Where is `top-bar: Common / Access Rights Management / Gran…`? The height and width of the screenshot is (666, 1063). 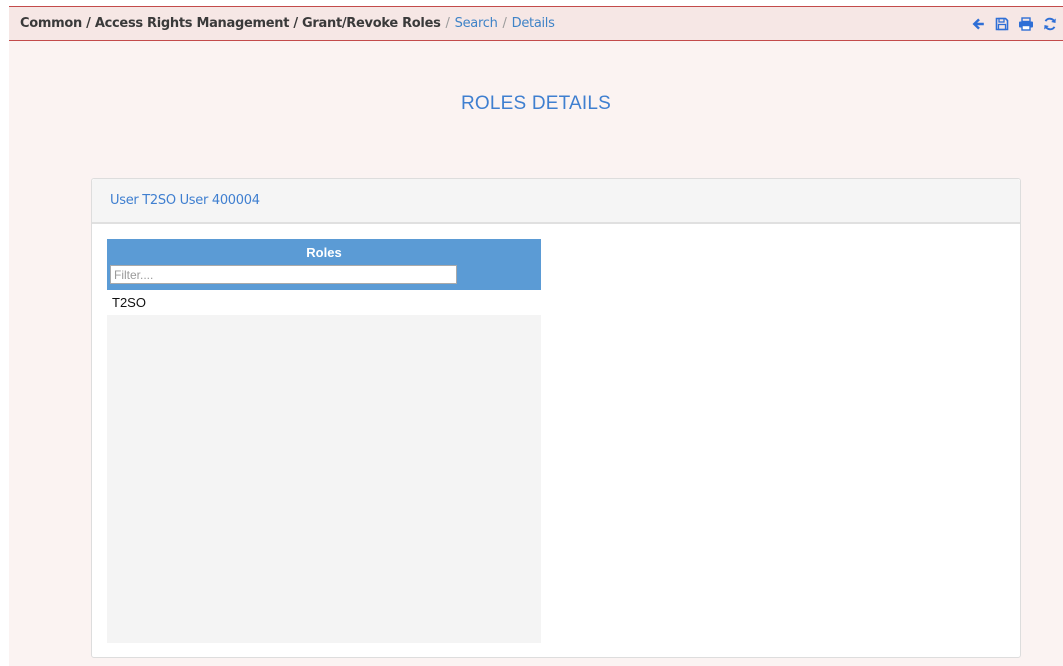
top-bar: Common / Access Rights Management / Gran… is located at coordinates (536, 24).